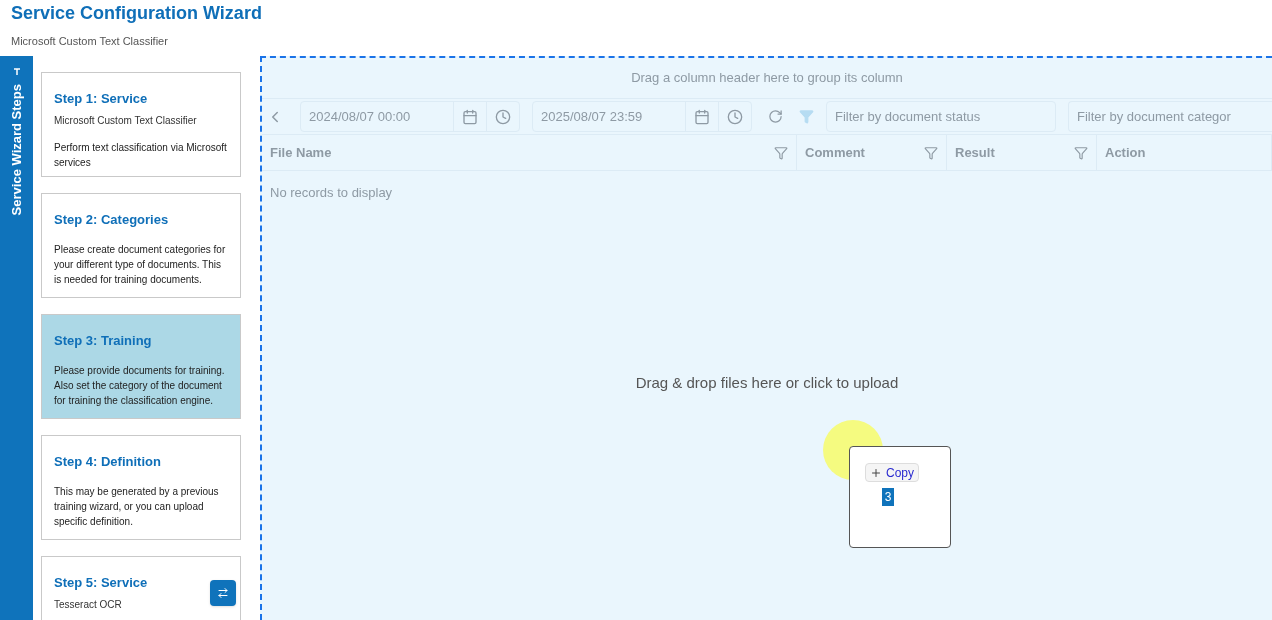 The image size is (1272, 620). Describe the element at coordinates (16, 338) in the screenshot. I see `side-tab: Service Wizard Steps` at that location.